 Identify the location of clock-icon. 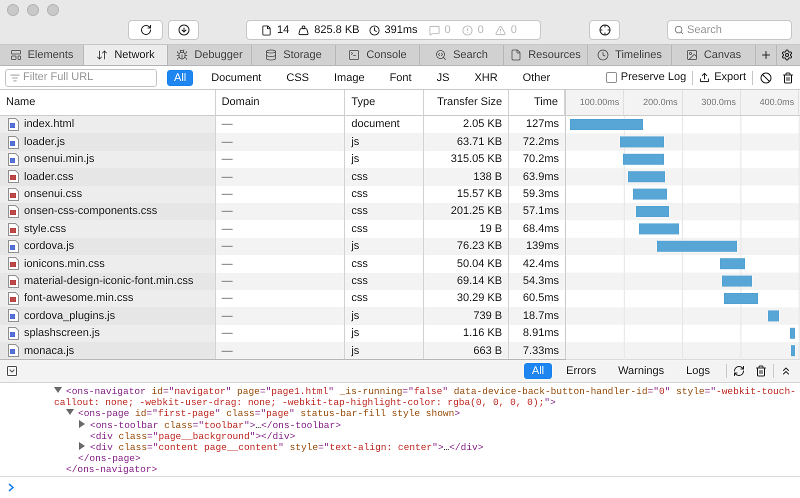
(374, 30).